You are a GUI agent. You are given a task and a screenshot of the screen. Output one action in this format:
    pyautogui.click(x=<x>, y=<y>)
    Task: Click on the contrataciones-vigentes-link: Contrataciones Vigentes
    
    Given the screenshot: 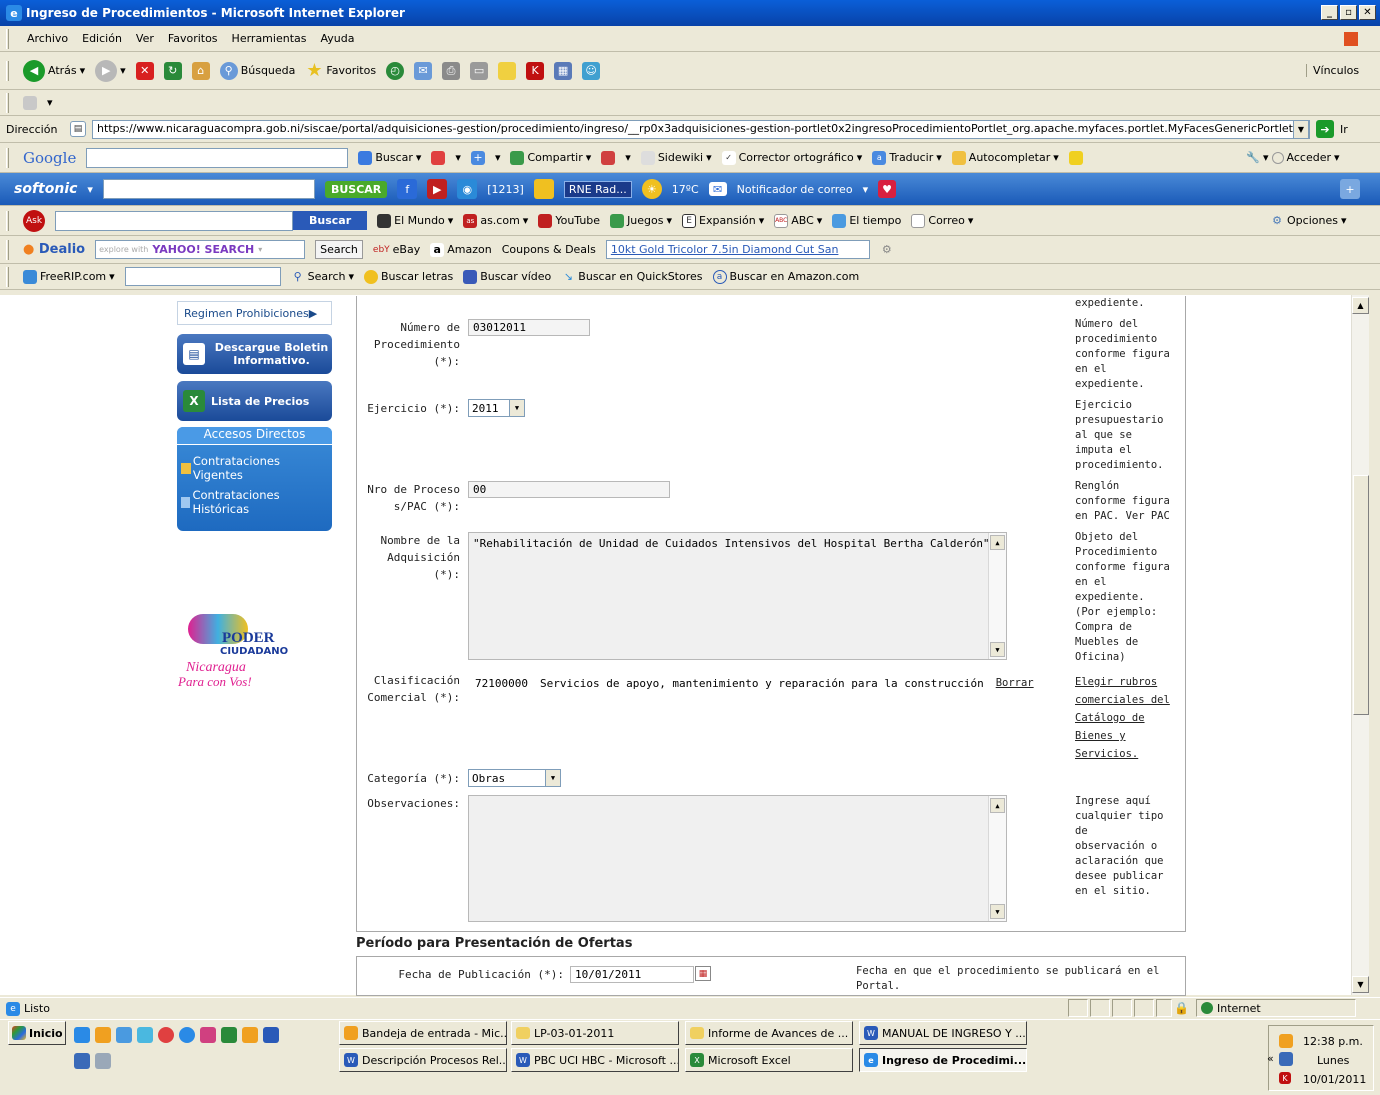 What is the action you would take?
    pyautogui.click(x=256, y=468)
    